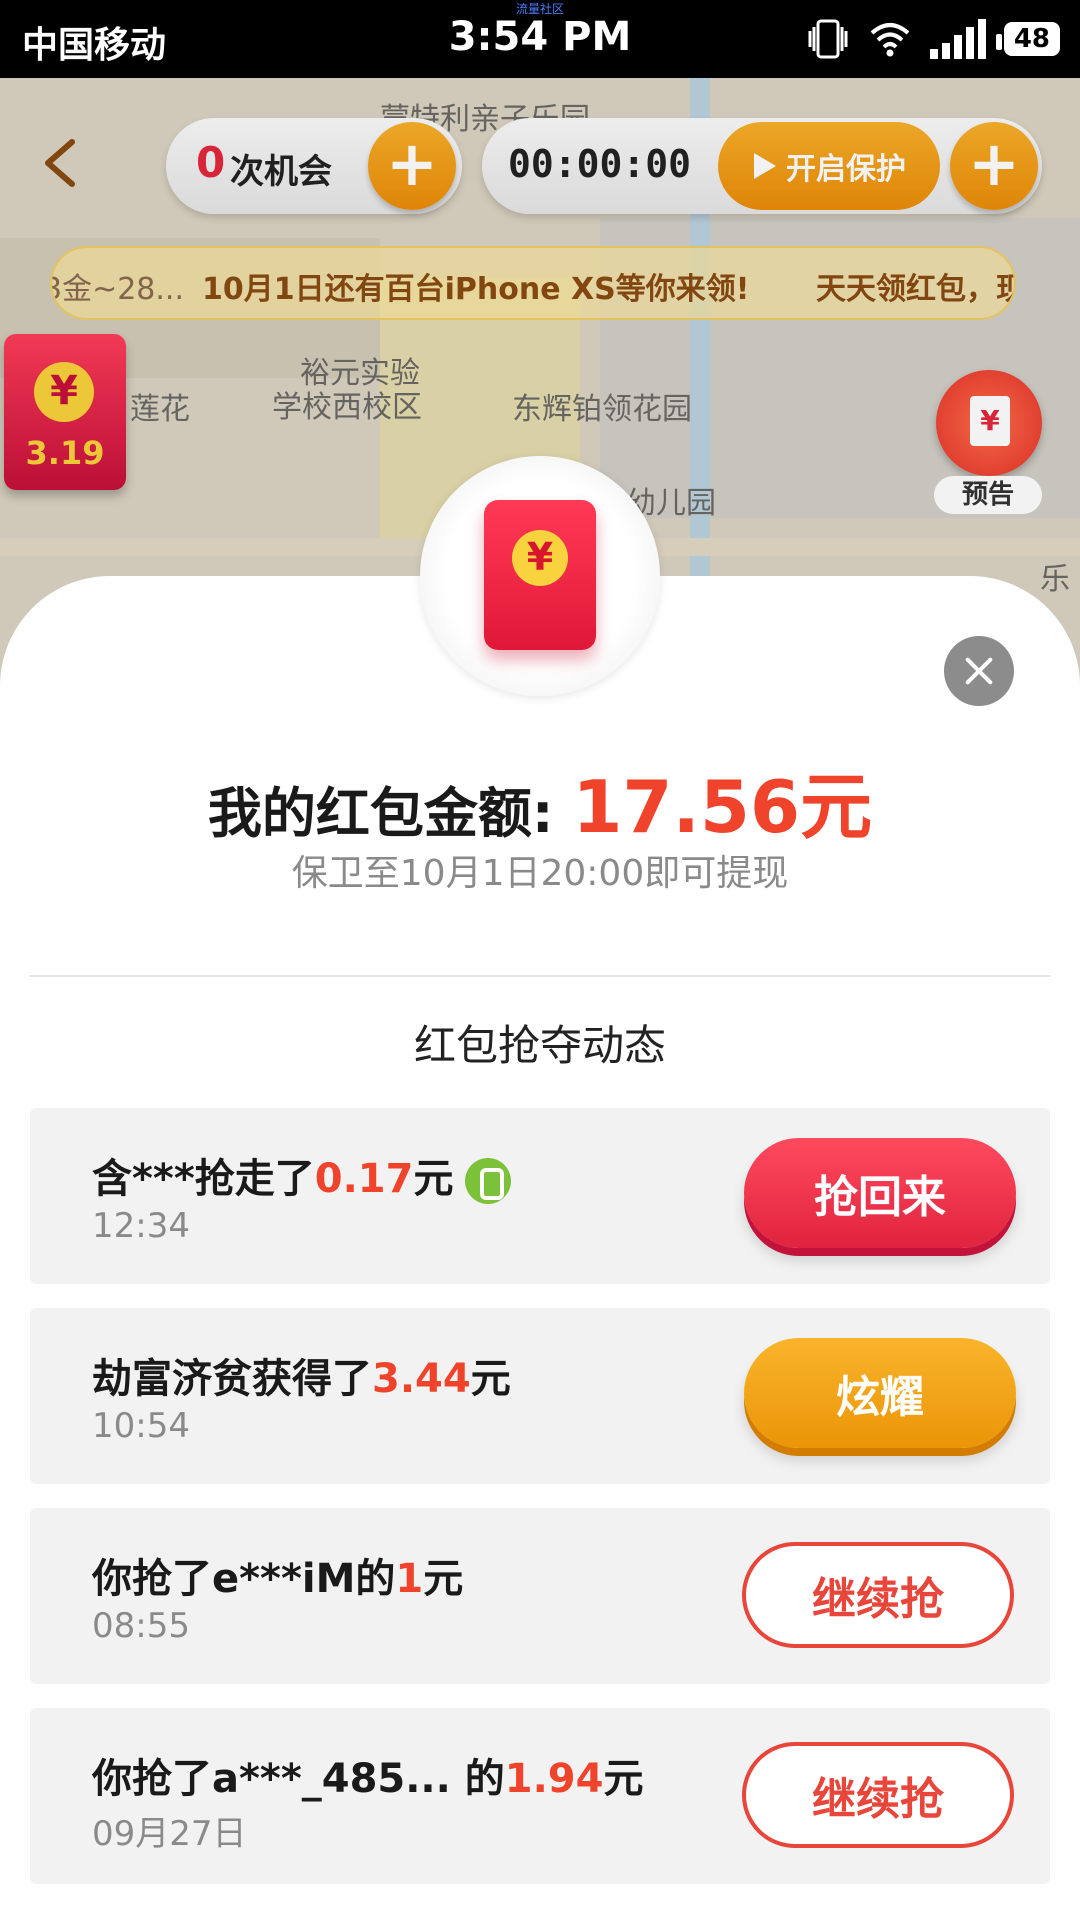  I want to click on section-title: 红包抢夺动态, so click(539, 1045).